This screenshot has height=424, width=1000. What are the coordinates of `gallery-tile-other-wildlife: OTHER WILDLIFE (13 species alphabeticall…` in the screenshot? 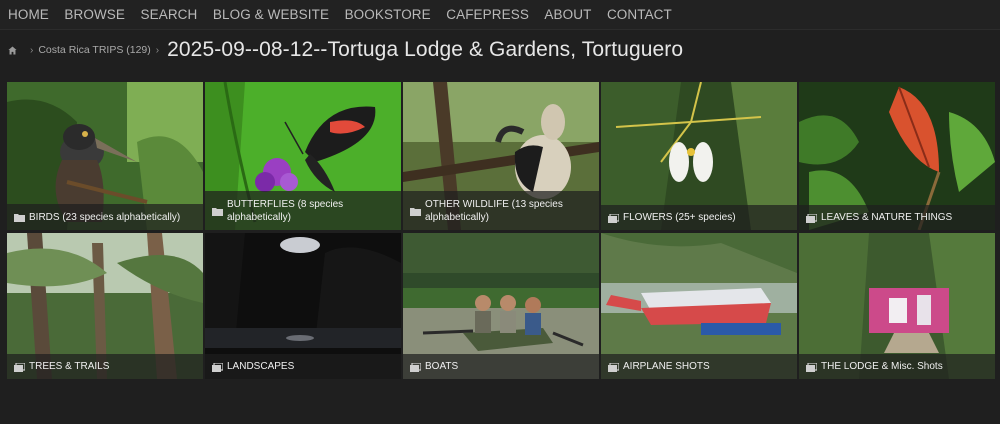 It's located at (501, 156).